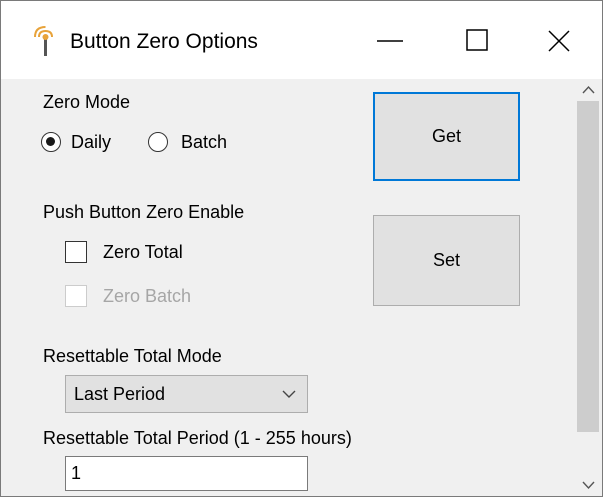  I want to click on set-button: Set, so click(446, 260).